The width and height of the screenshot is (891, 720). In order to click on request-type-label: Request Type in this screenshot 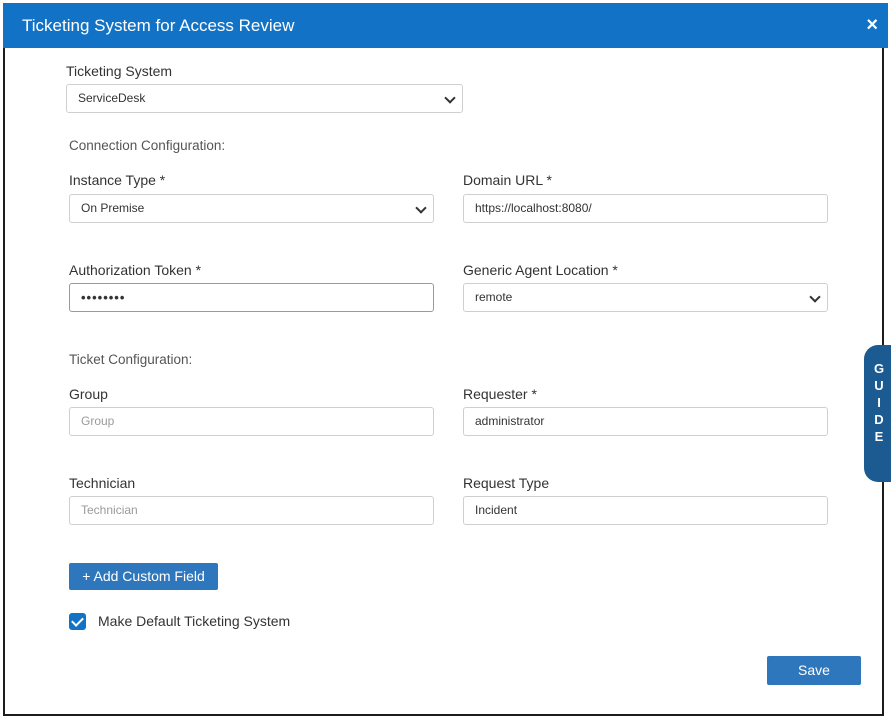, I will do `click(506, 483)`.